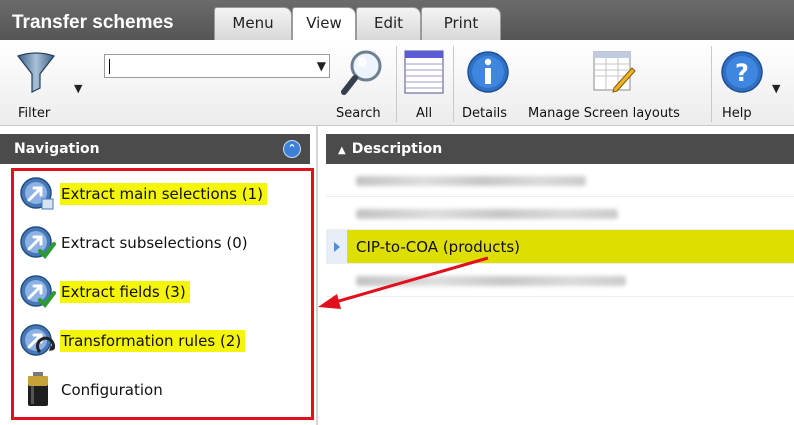 The image size is (794, 425). Describe the element at coordinates (38, 389) in the screenshot. I see `battery-icon` at that location.